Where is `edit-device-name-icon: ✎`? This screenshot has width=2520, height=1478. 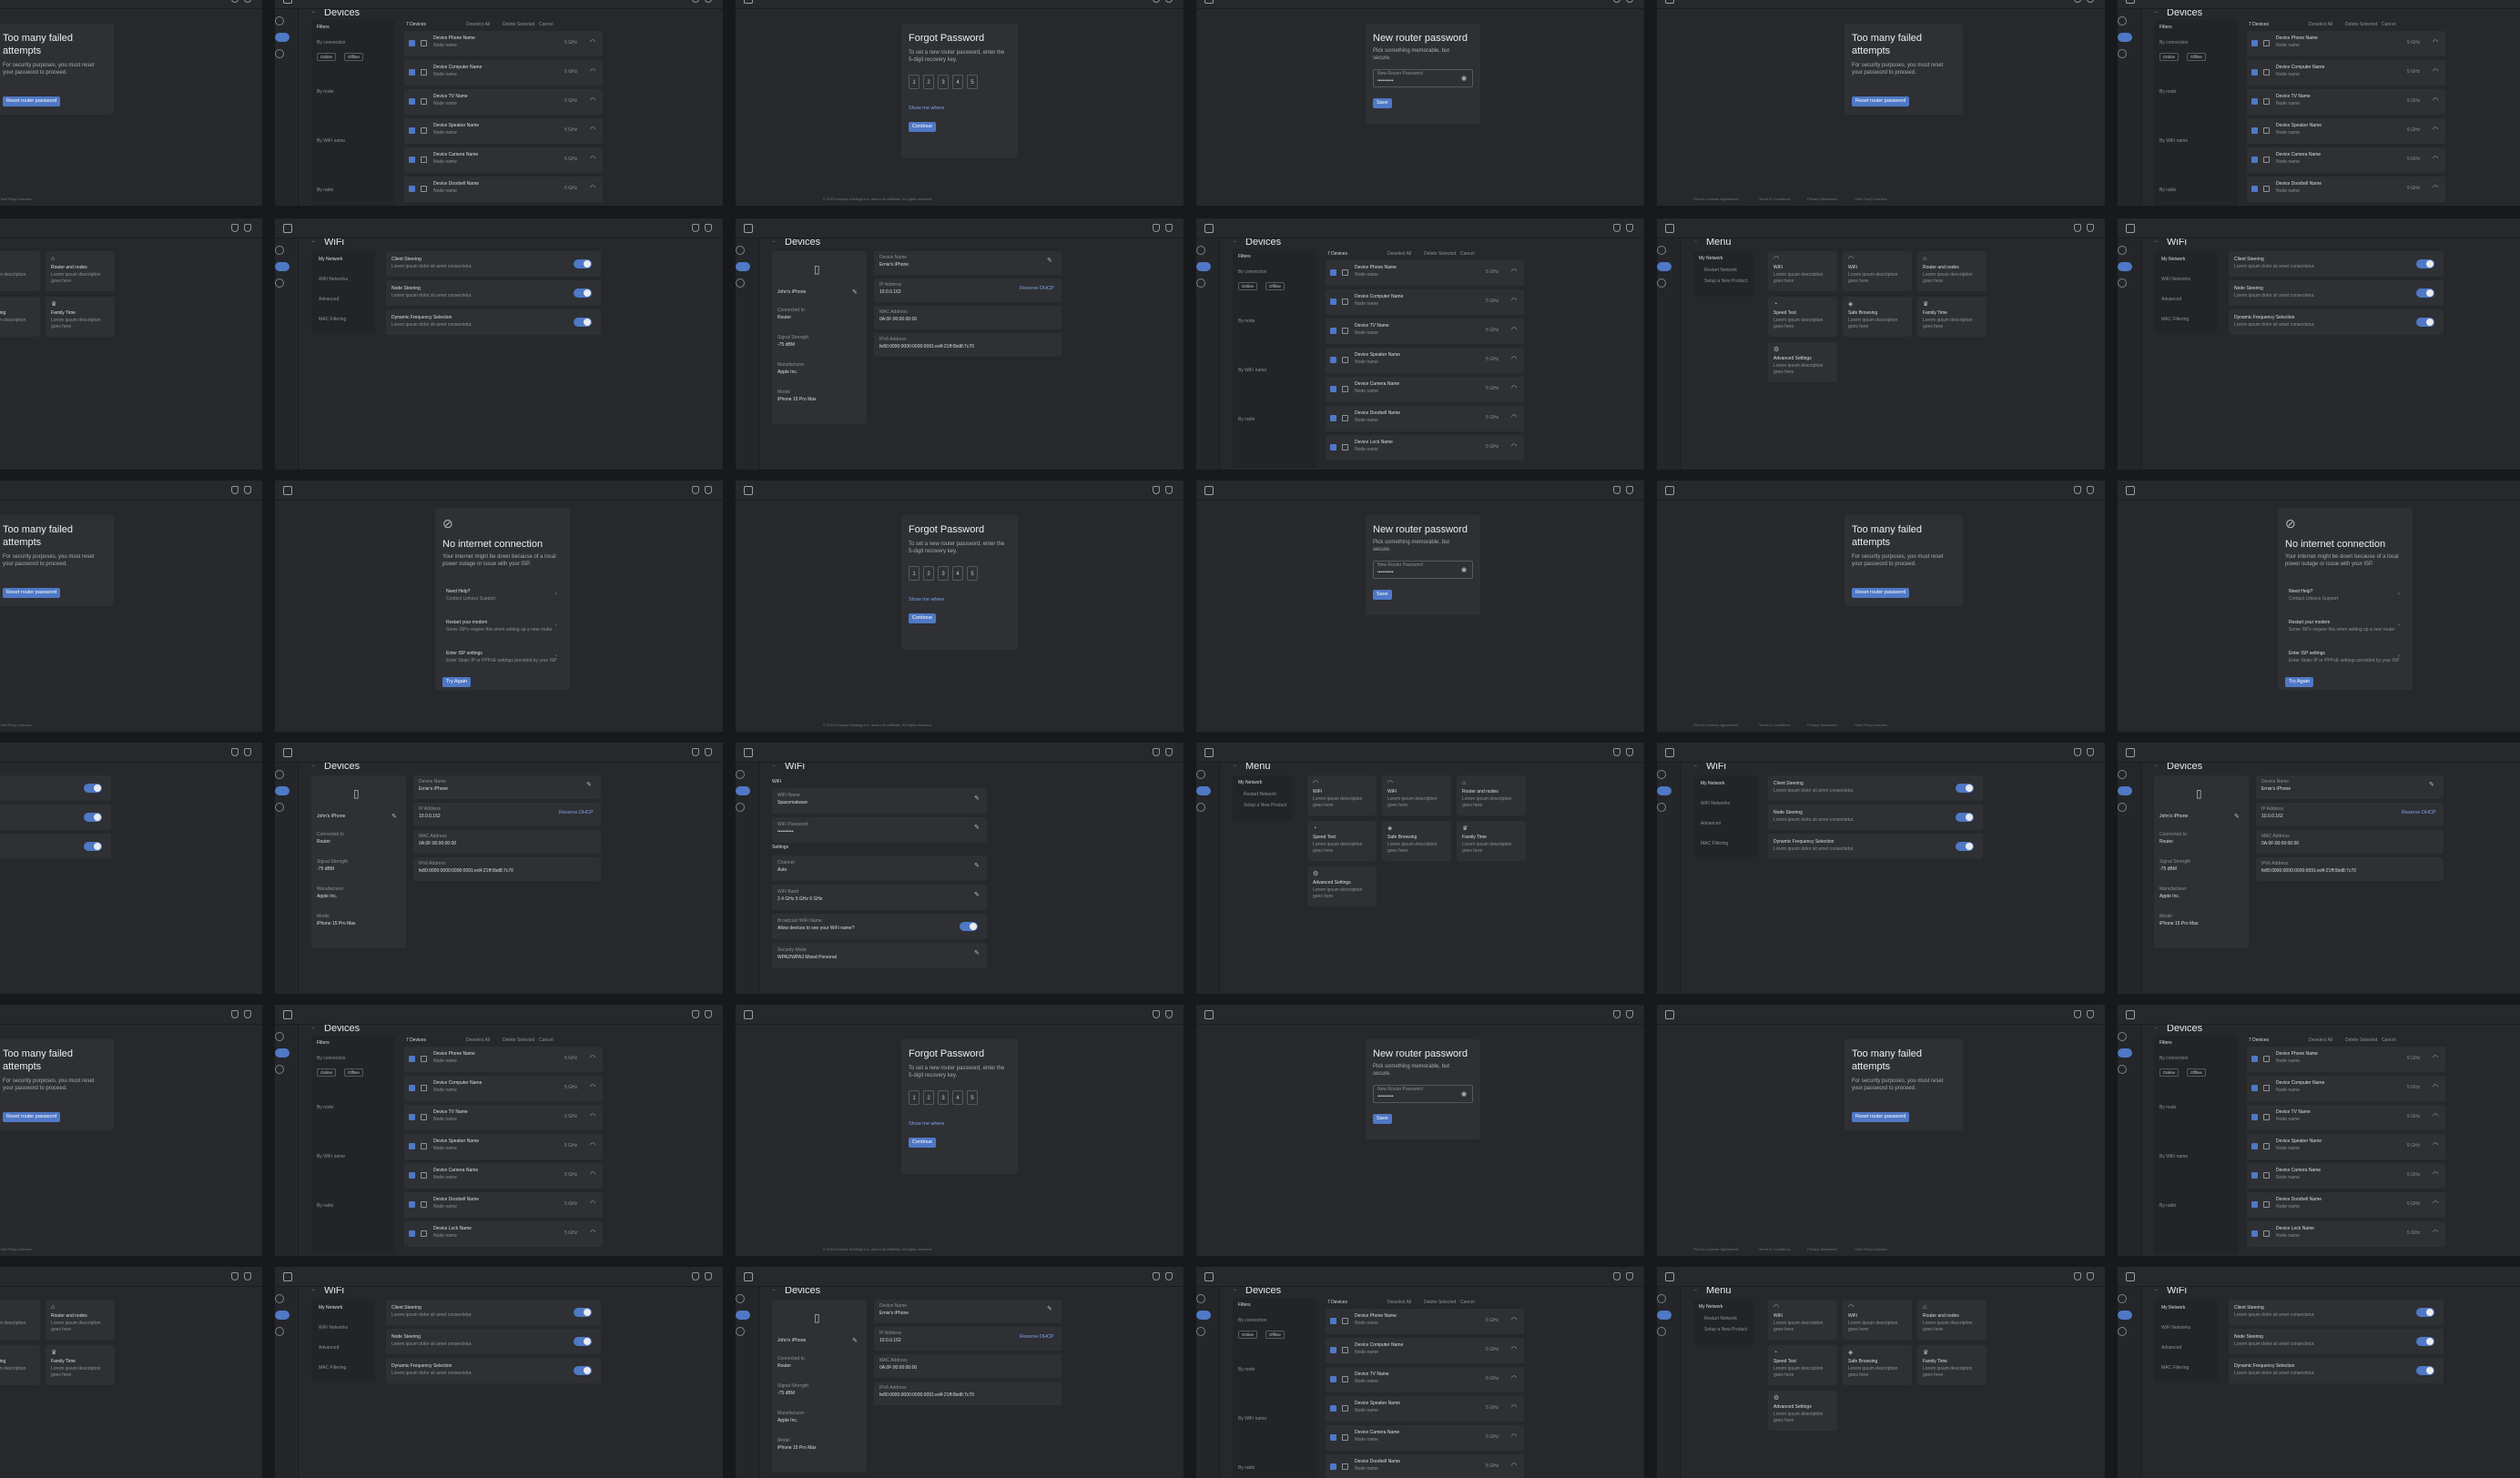
edit-device-name-icon: ✎ is located at coordinates (2431, 785).